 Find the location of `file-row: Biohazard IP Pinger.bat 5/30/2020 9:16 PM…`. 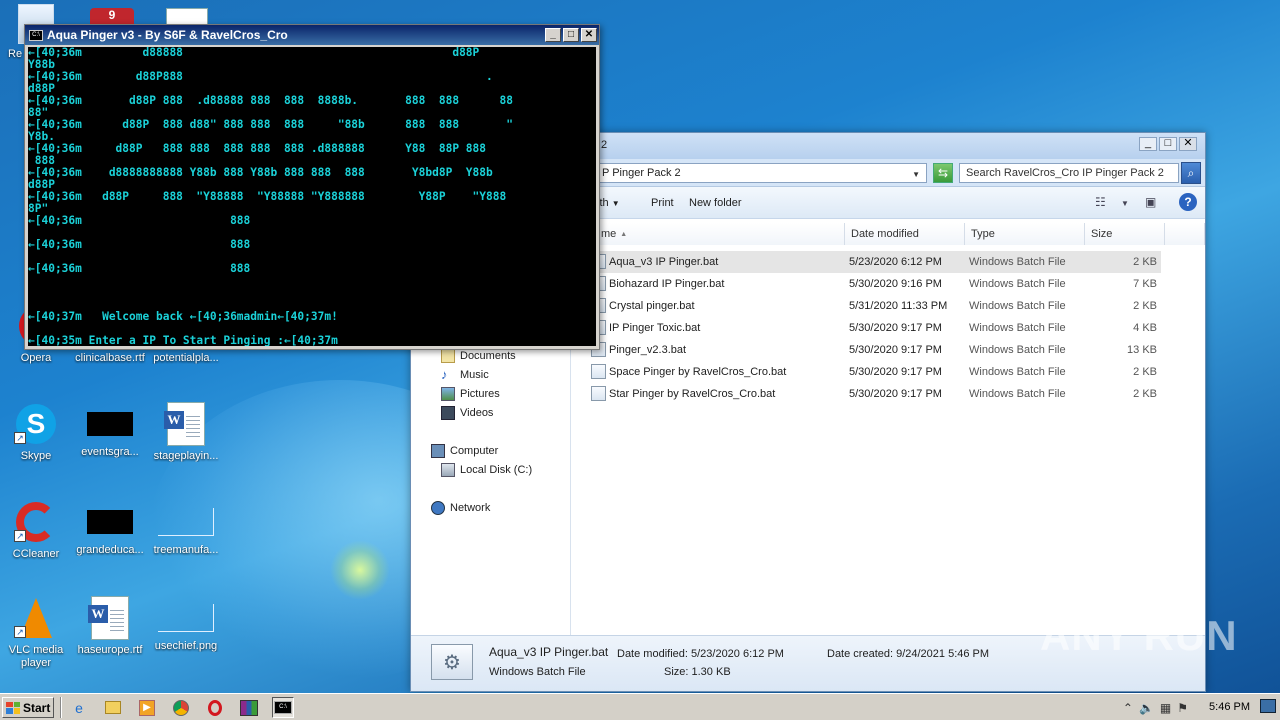

file-row: Biohazard IP Pinger.bat 5/30/2020 9:16 PM… is located at coordinates (875, 284).